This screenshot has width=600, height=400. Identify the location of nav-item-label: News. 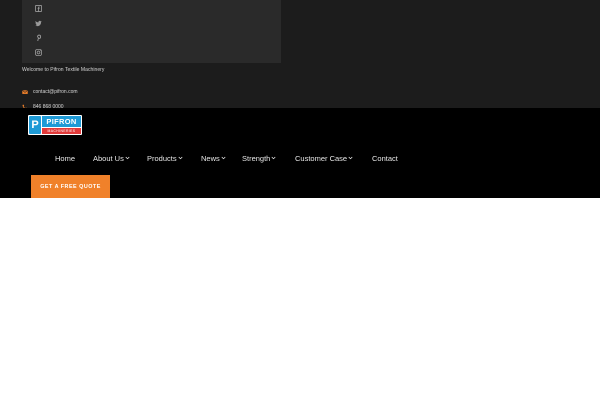
(210, 158).